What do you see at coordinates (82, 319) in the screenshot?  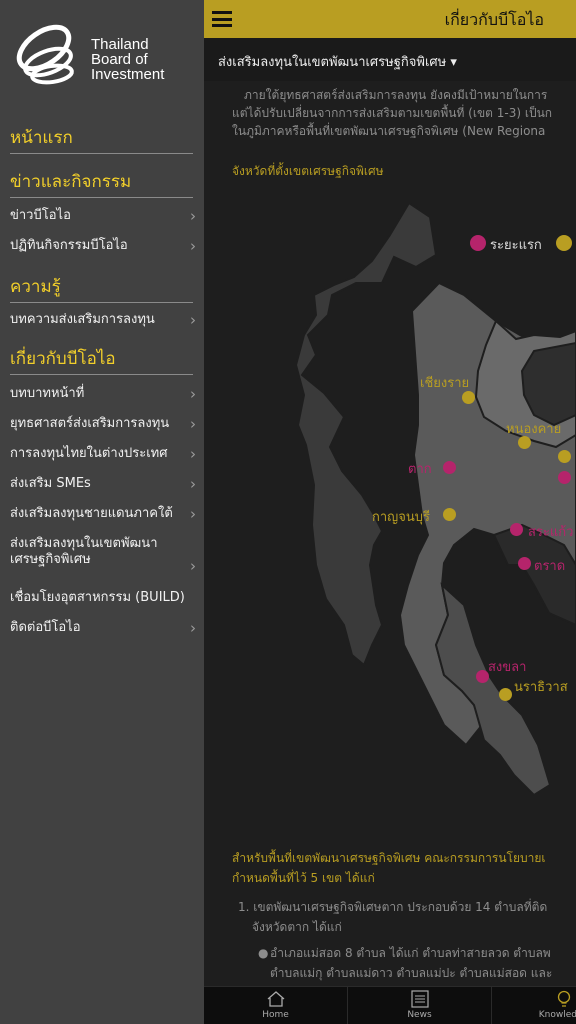 I see `drawer-item-label: บทความส่งเสริมการลงทุน` at bounding box center [82, 319].